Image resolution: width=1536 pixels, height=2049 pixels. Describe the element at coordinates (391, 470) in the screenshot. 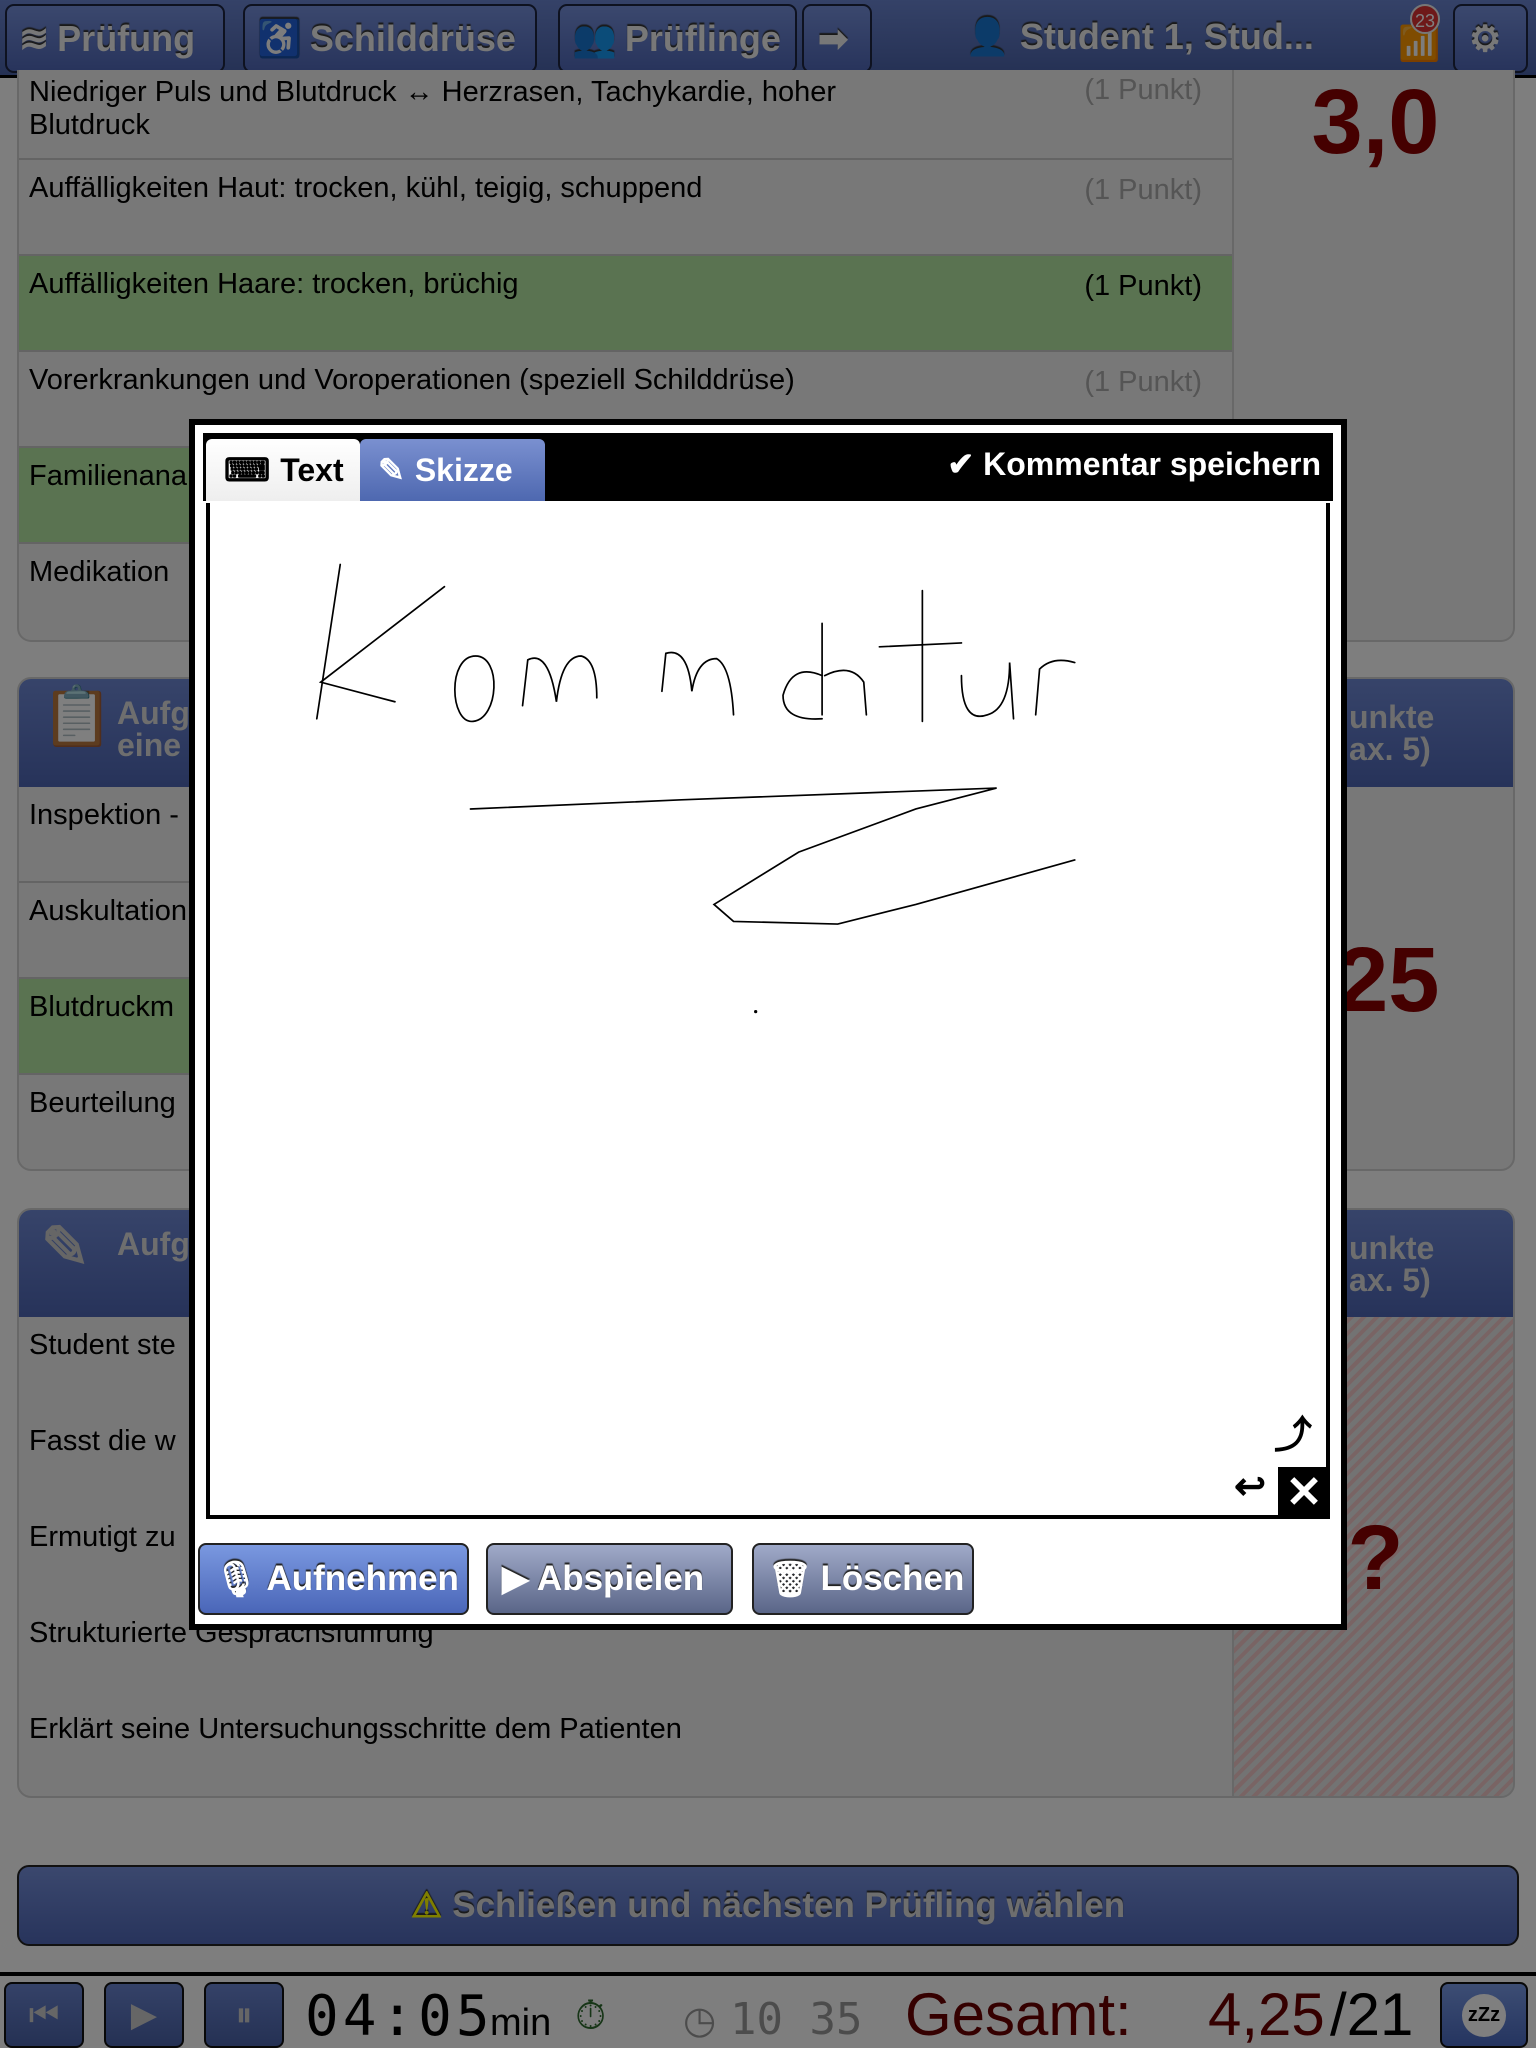

I see `pencil-icon: ✎` at that location.